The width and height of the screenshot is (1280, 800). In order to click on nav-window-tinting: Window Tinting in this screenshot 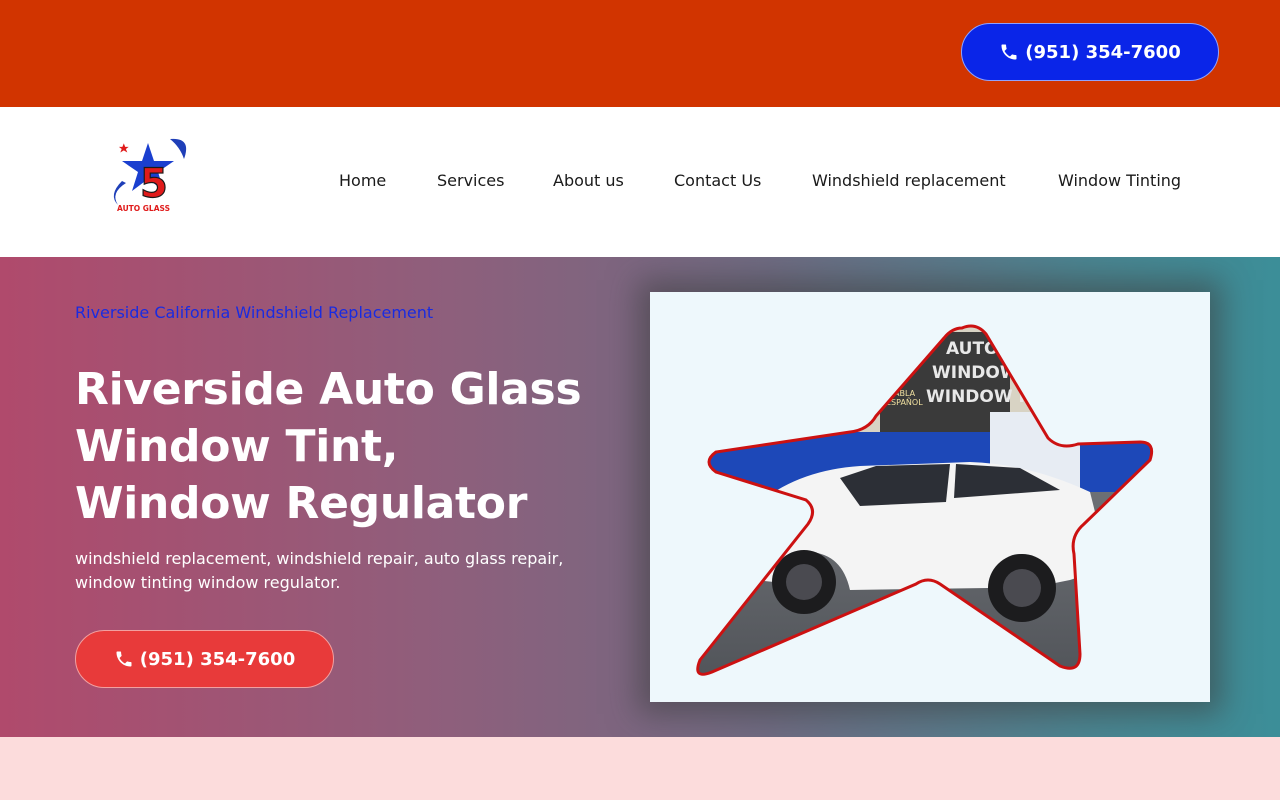, I will do `click(1119, 180)`.